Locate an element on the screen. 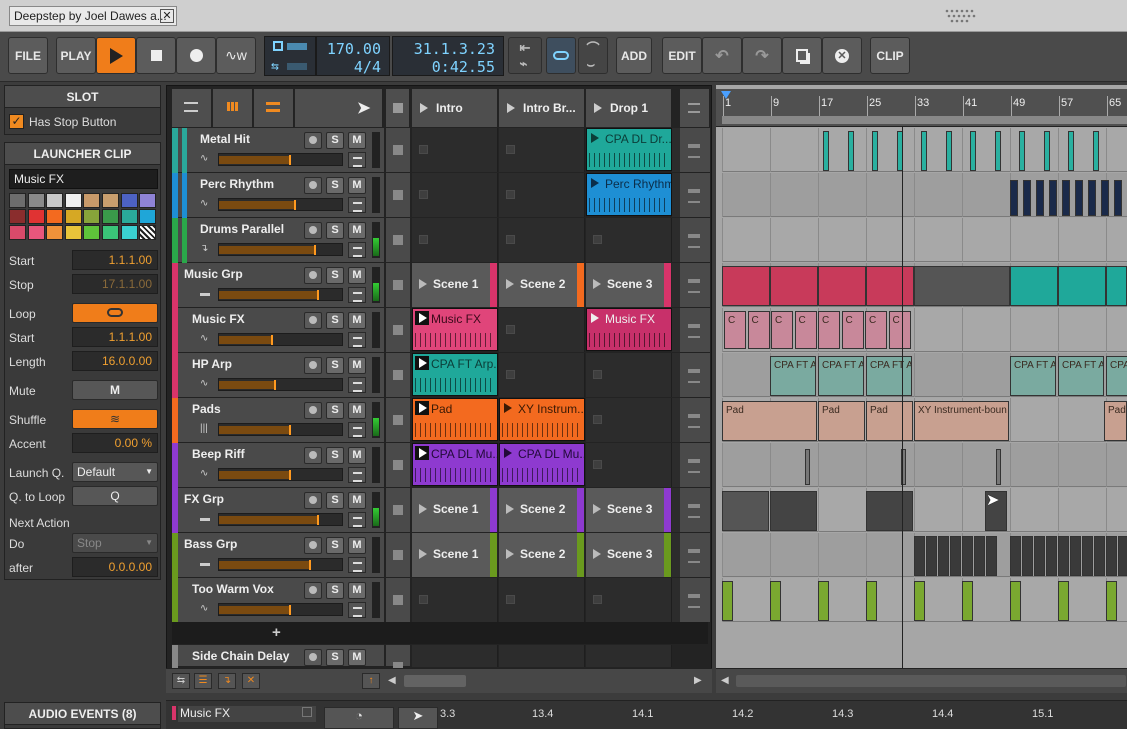  track-name: Music FX is located at coordinates (218, 319).